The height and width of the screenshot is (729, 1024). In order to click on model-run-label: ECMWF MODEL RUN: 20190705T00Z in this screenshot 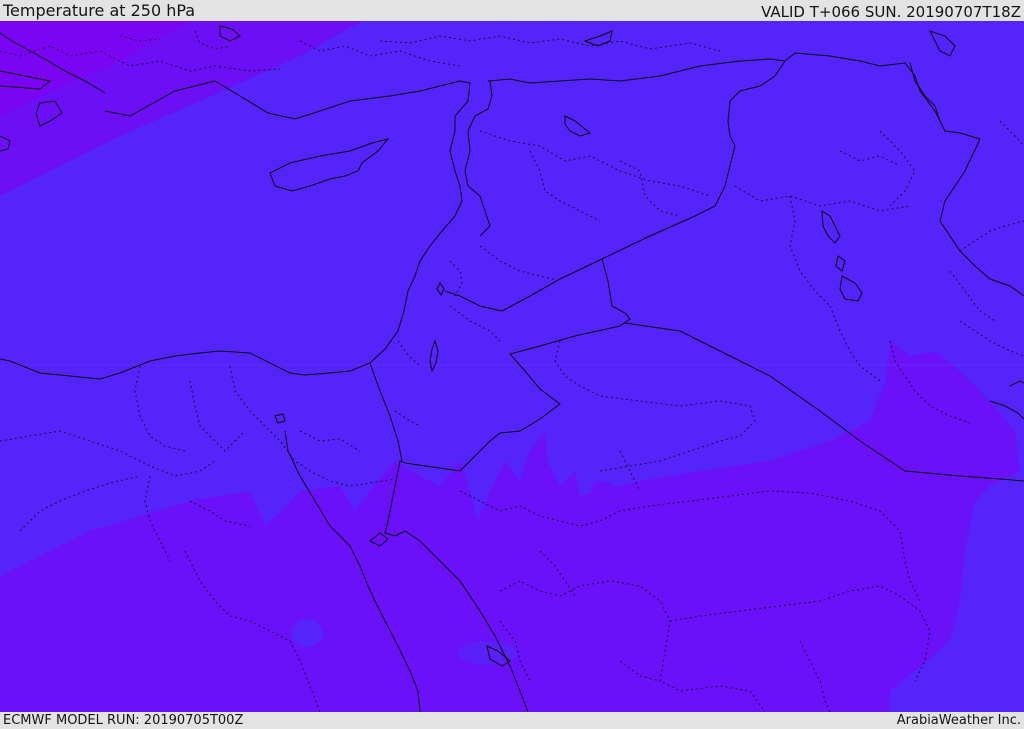, I will do `click(123, 720)`.